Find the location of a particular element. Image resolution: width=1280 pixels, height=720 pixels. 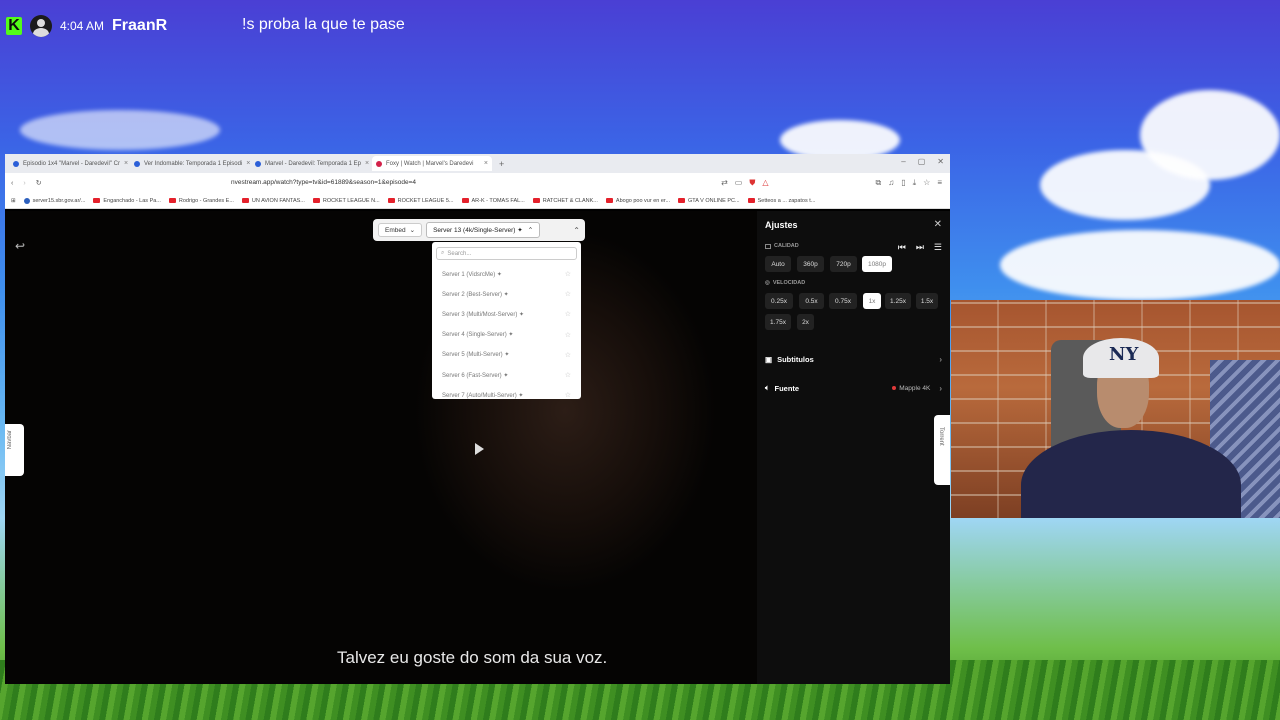

source-menu-item: 🔈︎ Fuente Mapple 4K › is located at coordinates (853, 388).